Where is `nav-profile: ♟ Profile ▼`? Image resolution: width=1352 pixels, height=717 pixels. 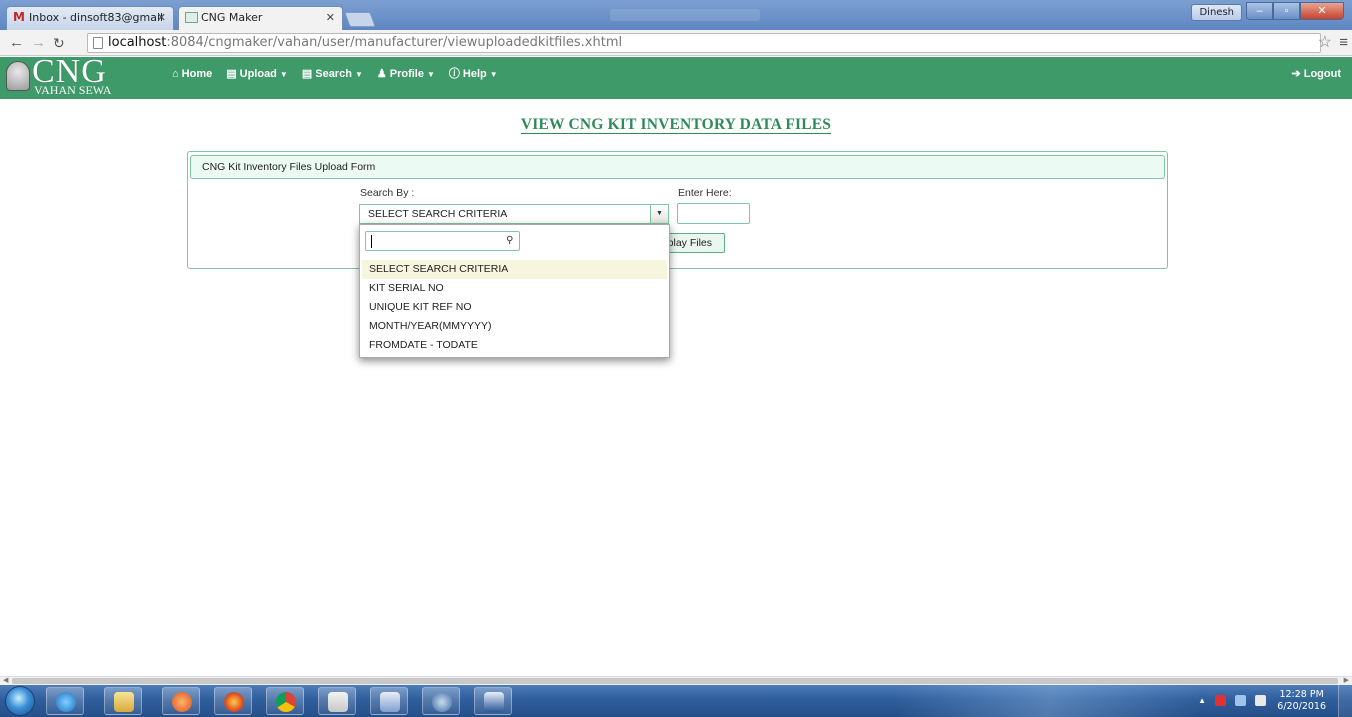 nav-profile: ♟ Profile ▼ is located at coordinates (406, 74).